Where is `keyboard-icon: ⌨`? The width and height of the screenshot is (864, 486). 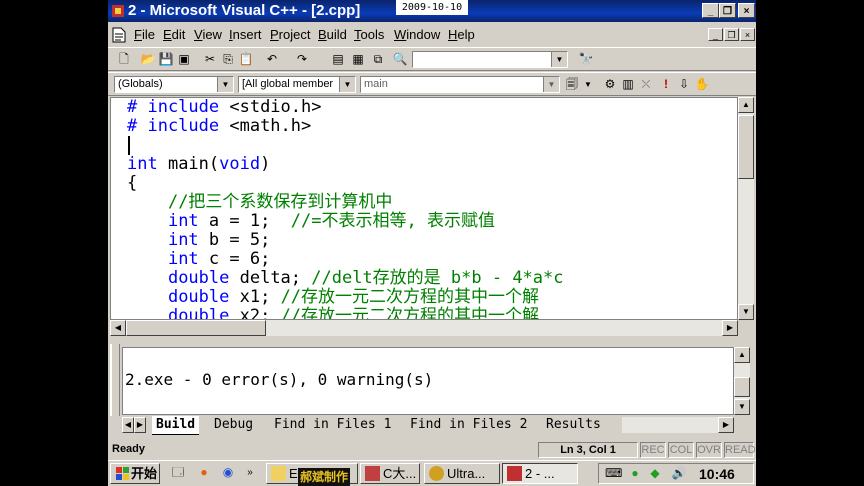
keyboard-icon: ⌨ is located at coordinates (613, 473).